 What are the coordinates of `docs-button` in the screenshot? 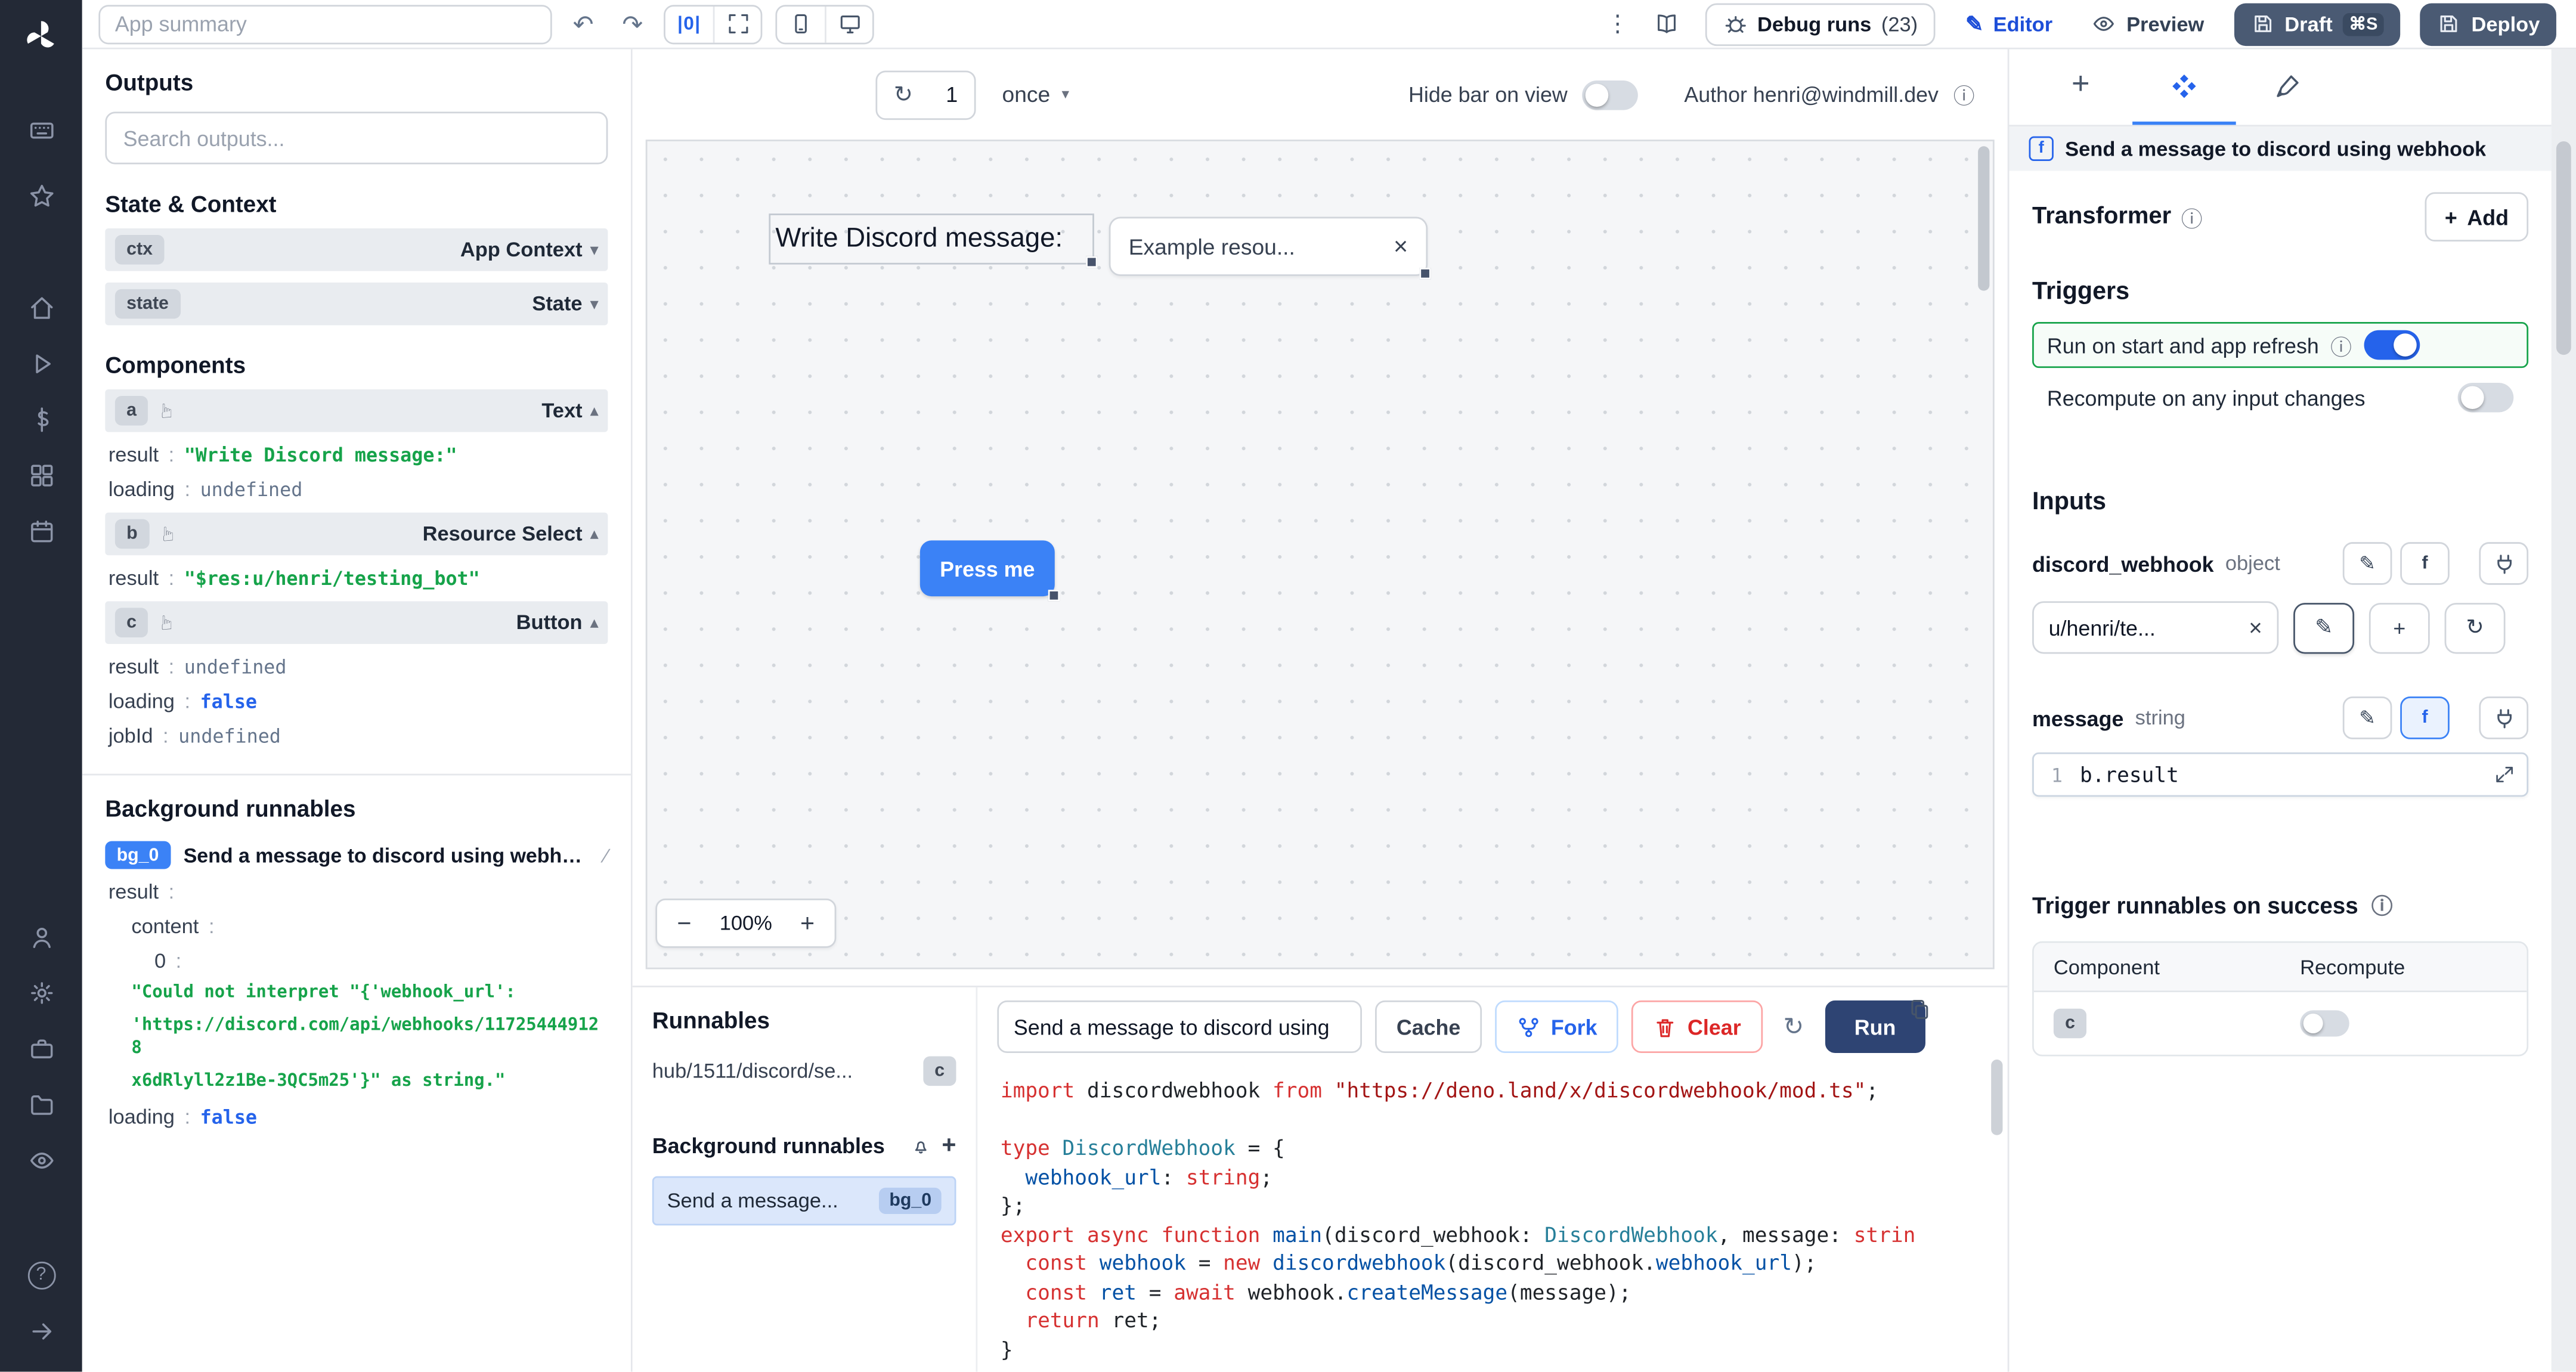 It's located at (1667, 24).